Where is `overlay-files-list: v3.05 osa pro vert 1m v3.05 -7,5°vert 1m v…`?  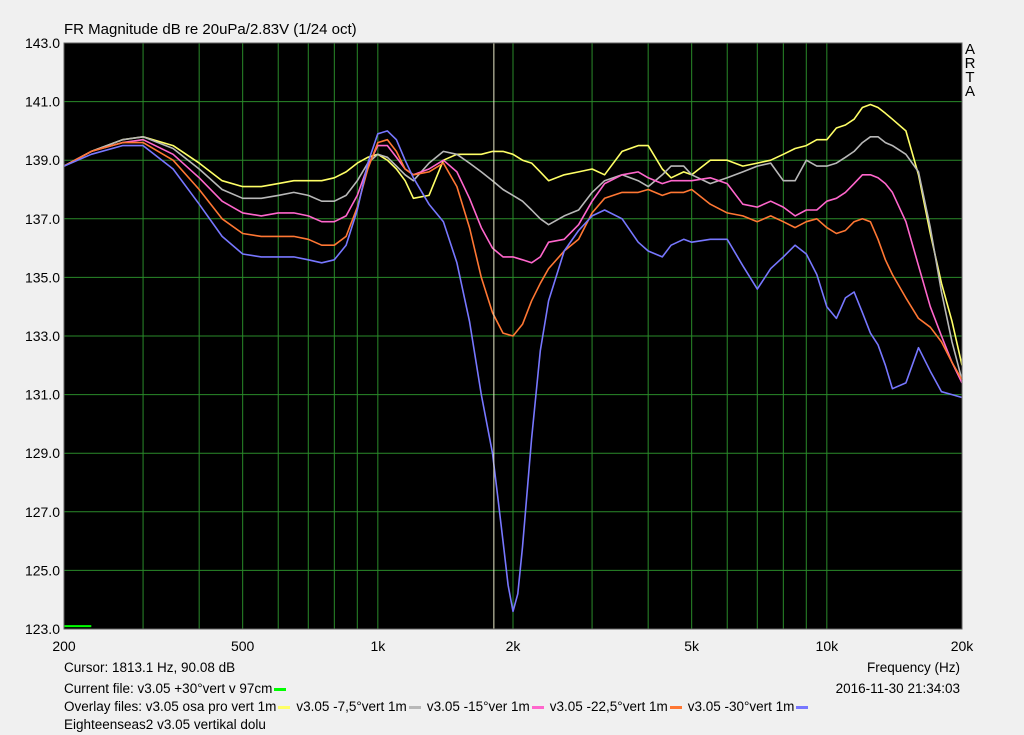 overlay-files-list: v3.05 osa pro vert 1m v3.05 -7,5°vert 1m v… is located at coordinates (480, 706).